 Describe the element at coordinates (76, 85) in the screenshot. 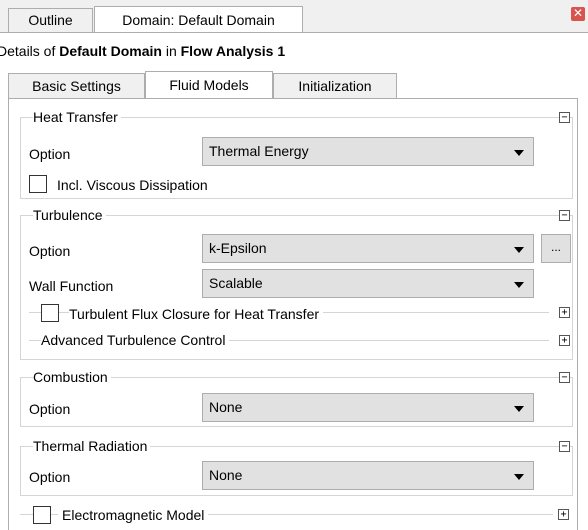

I see `tab-basic-settings: Basic Settings` at that location.